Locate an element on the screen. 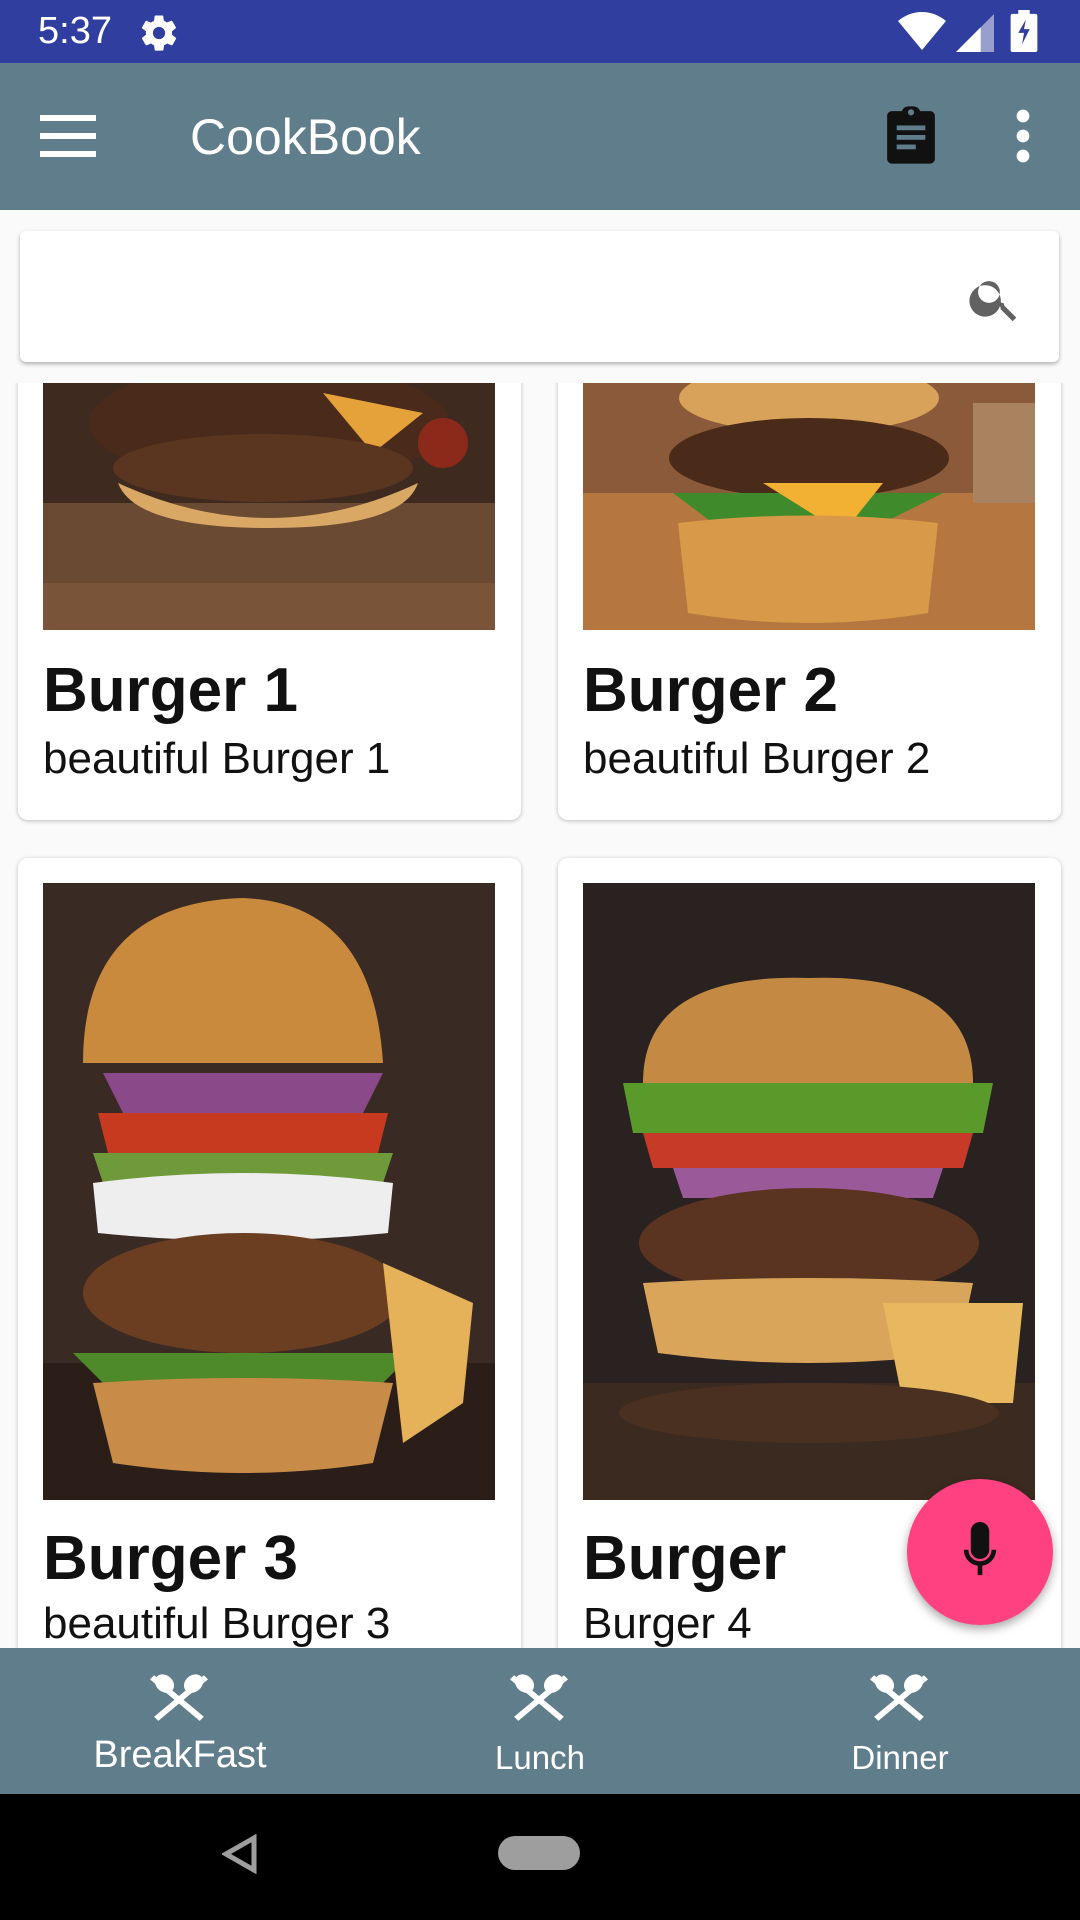 This screenshot has width=1080, height=1920. recipe-description: beautiful Burger 3 is located at coordinates (217, 1623).